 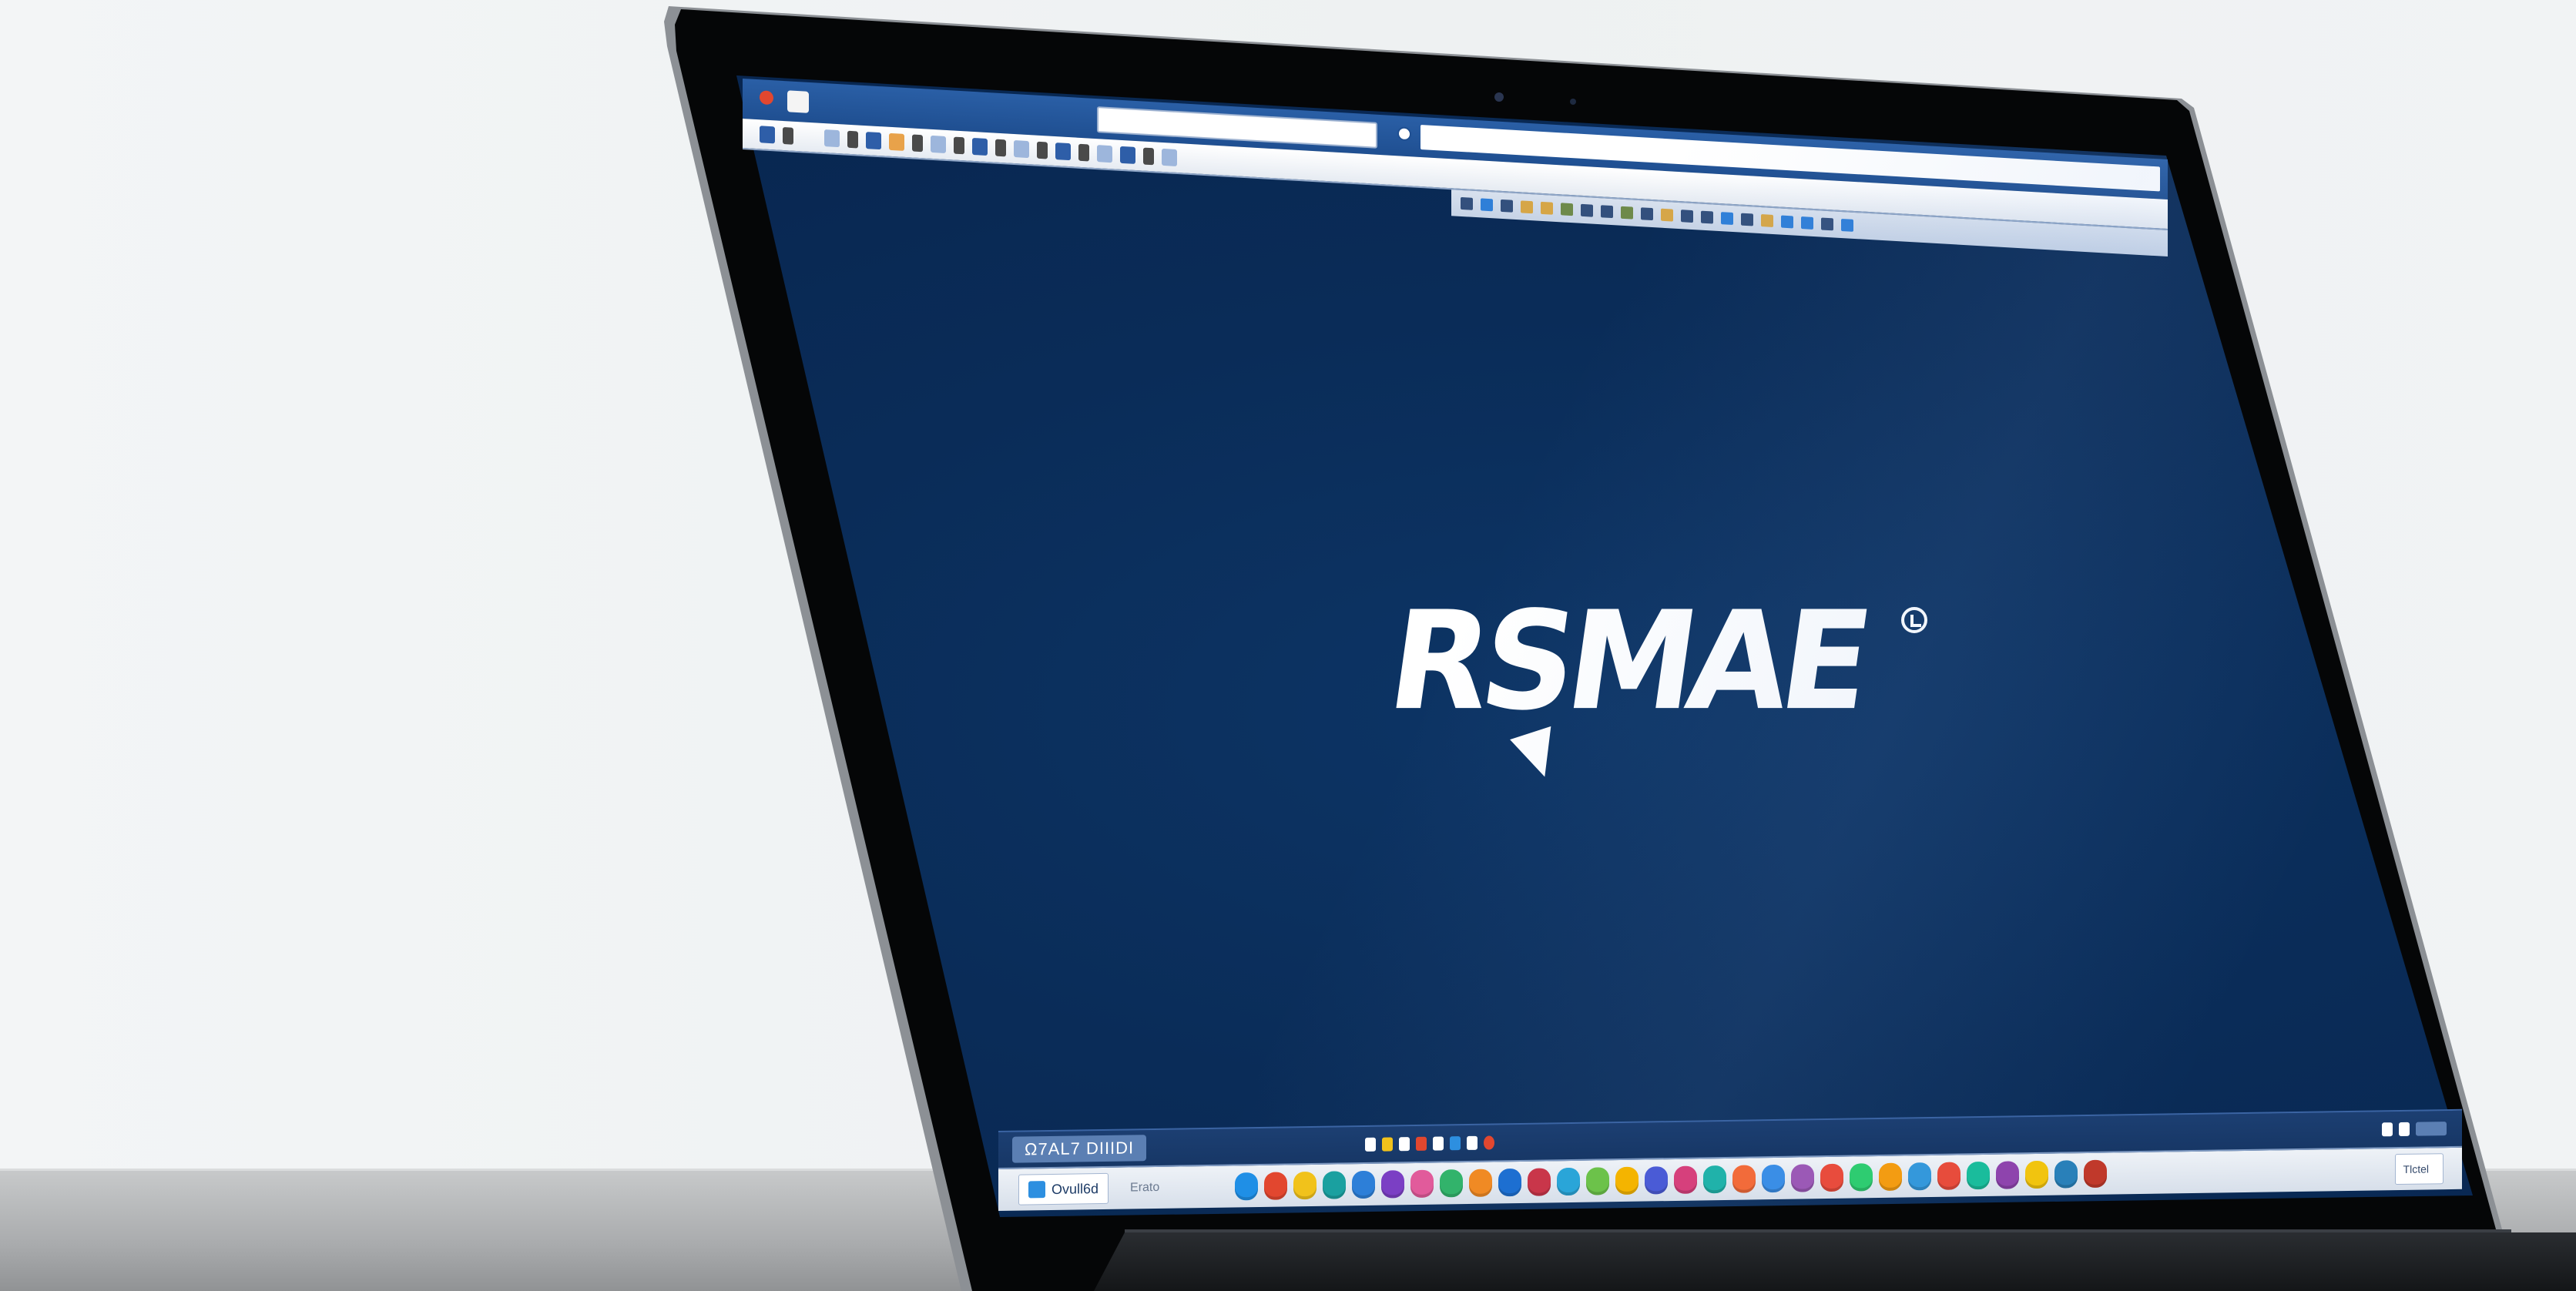 I want to click on format-icon, so click(x=852, y=139).